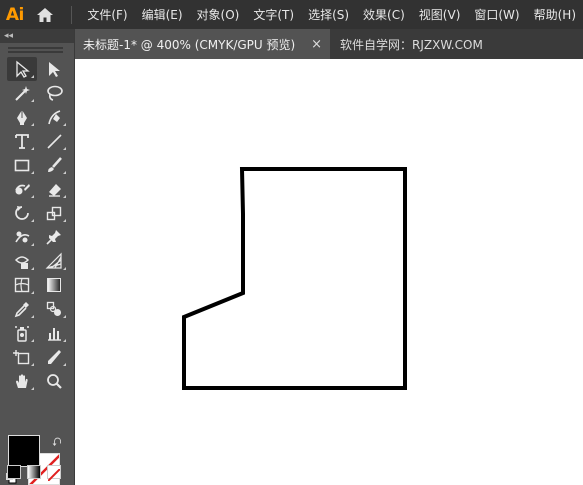 The height and width of the screenshot is (485, 583). I want to click on tab-label: 软件自学网：RJZXW.COM, so click(411, 44).